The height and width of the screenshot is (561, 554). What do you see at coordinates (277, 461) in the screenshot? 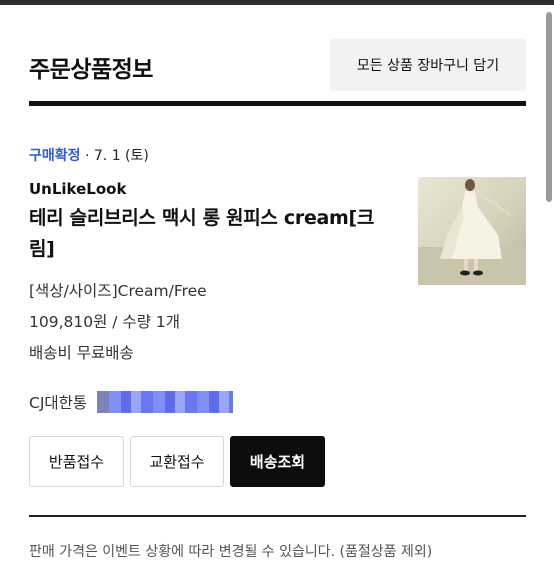
I see `track-delivery-button: 배송조회` at bounding box center [277, 461].